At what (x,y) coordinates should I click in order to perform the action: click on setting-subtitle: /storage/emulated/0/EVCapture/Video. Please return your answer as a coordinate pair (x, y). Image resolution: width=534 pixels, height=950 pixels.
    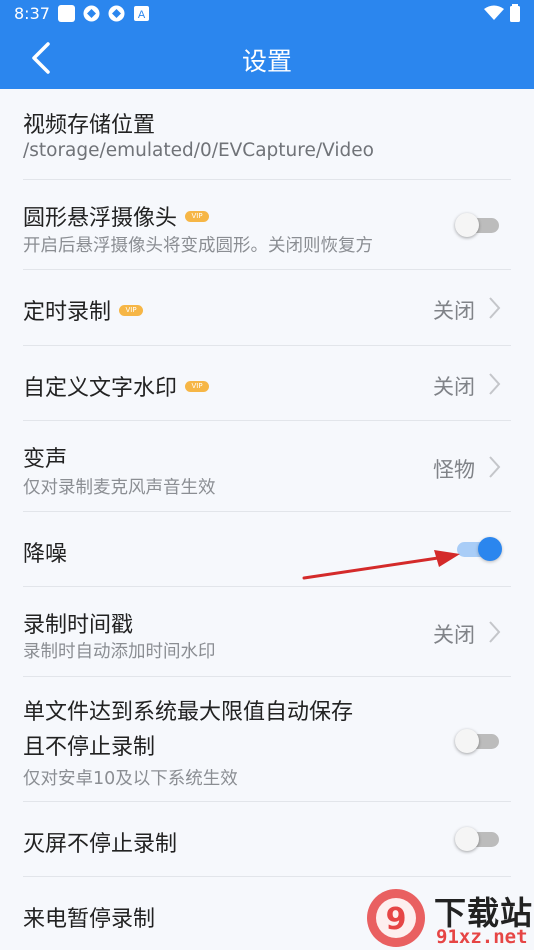
    Looking at the image, I should click on (198, 150).